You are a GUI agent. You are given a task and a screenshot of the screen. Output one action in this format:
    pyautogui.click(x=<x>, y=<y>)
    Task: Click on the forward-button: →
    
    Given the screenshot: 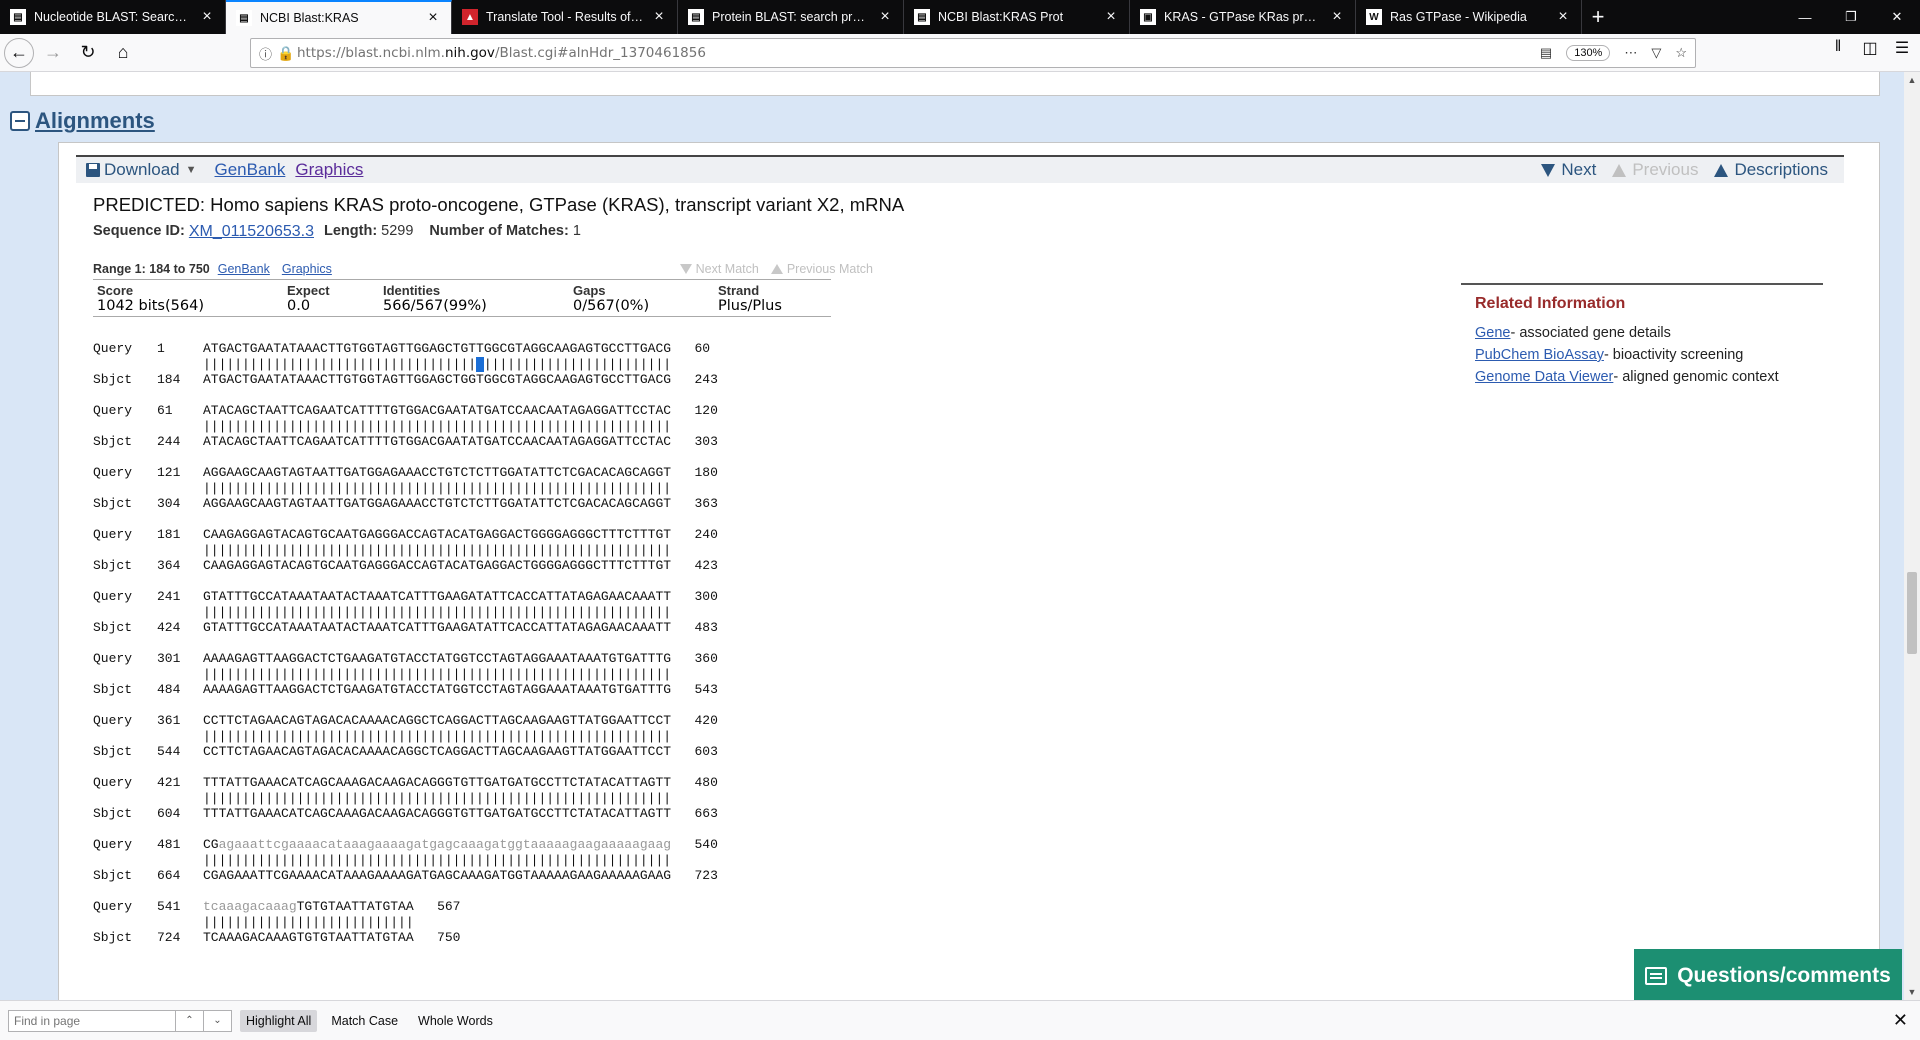 What is the action you would take?
    pyautogui.click(x=53, y=53)
    